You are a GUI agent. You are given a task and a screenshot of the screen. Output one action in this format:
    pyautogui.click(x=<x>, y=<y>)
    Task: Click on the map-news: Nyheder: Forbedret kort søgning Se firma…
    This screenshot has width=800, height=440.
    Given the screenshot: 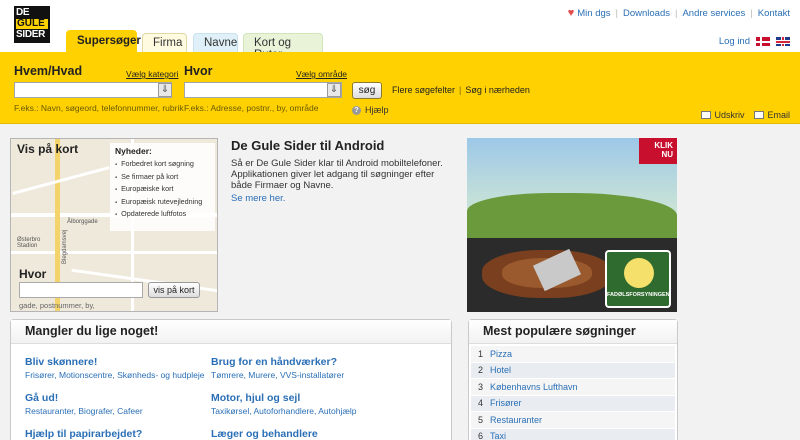 What is the action you would take?
    pyautogui.click(x=162, y=187)
    